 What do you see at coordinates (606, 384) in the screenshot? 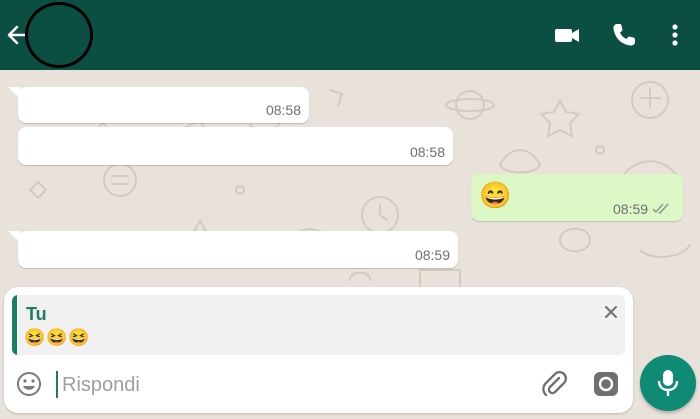
I see `camera-icon` at bounding box center [606, 384].